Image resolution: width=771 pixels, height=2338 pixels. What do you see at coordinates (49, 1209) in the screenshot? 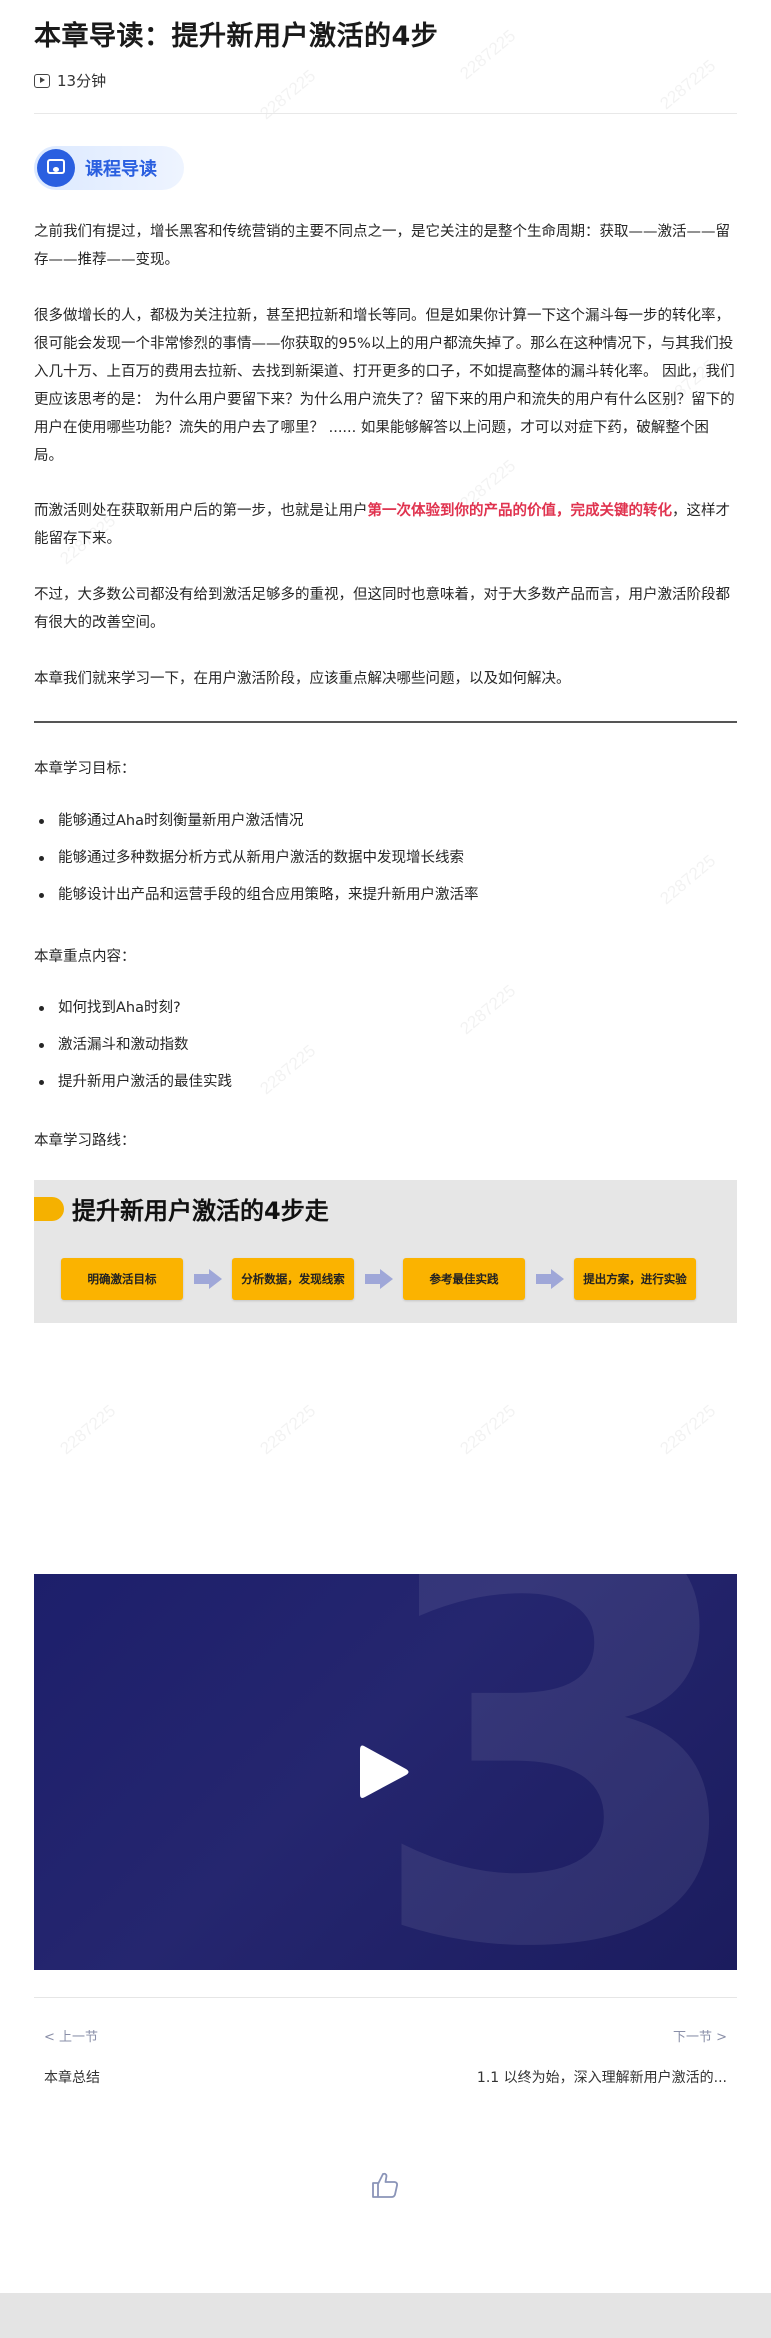
I see `title-tag-shape` at bounding box center [49, 1209].